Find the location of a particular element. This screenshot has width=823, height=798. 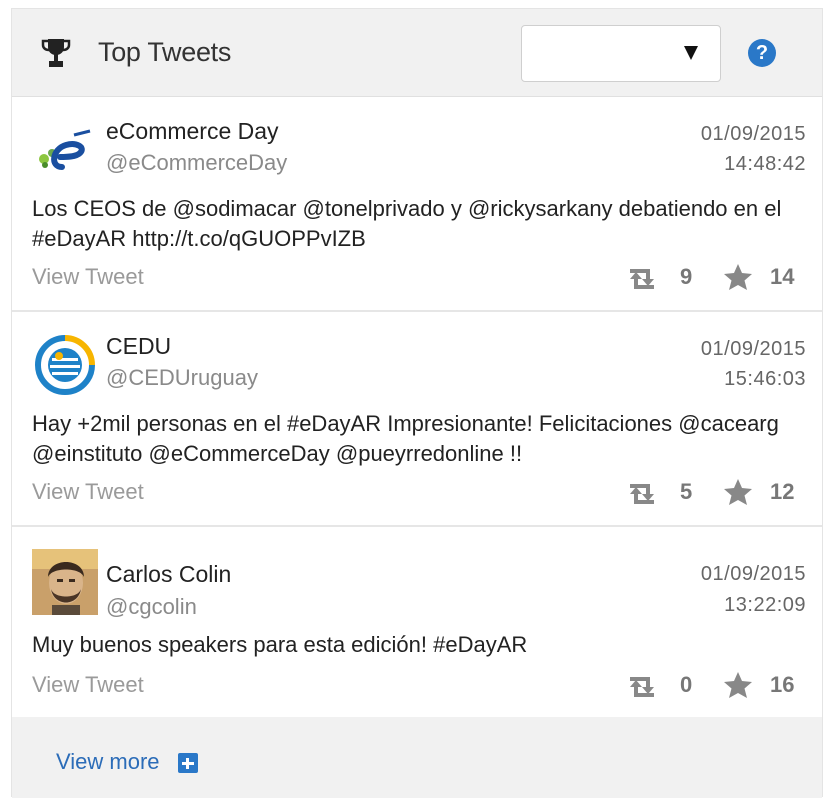

favorite-count: 12 is located at coordinates (782, 491).